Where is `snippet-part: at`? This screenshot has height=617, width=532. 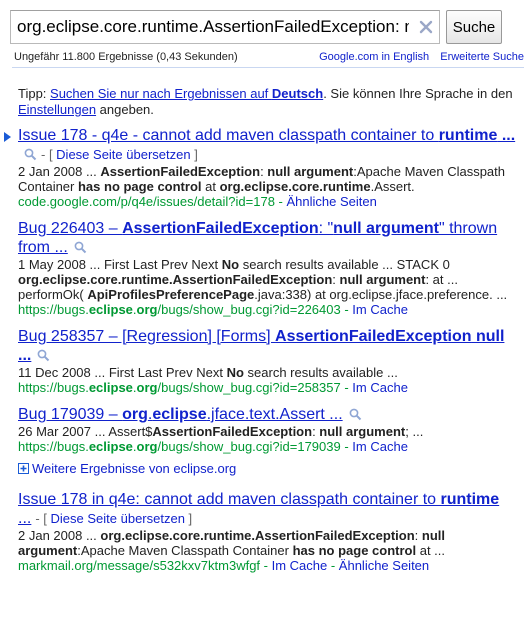
snippet-part: at is located at coordinates (210, 186).